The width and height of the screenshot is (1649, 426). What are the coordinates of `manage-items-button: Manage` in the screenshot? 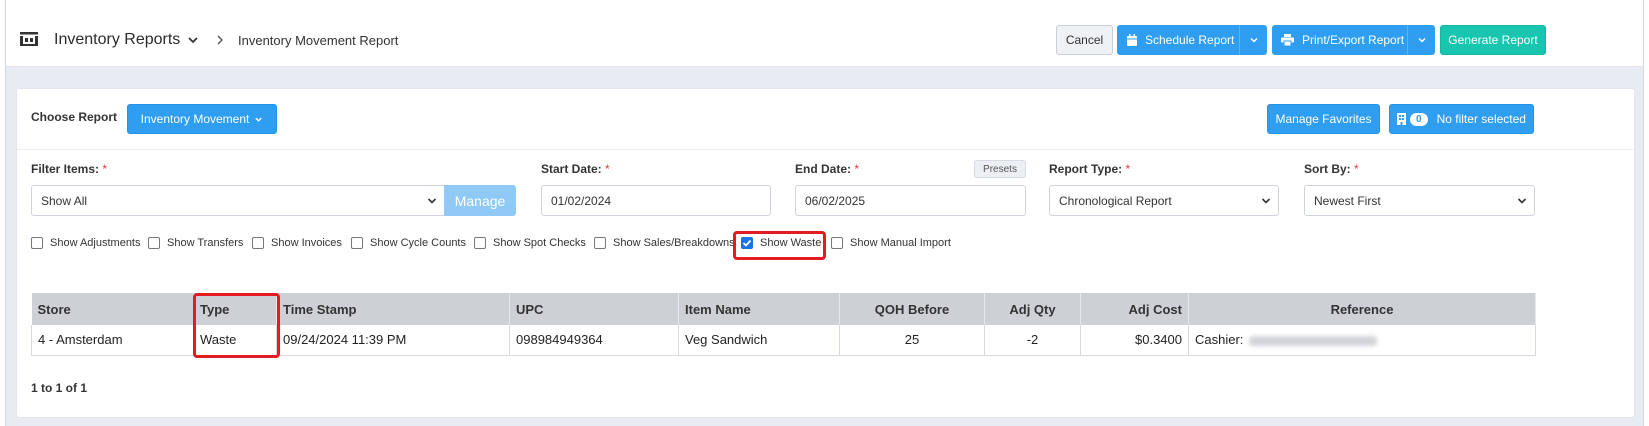 It's located at (480, 200).